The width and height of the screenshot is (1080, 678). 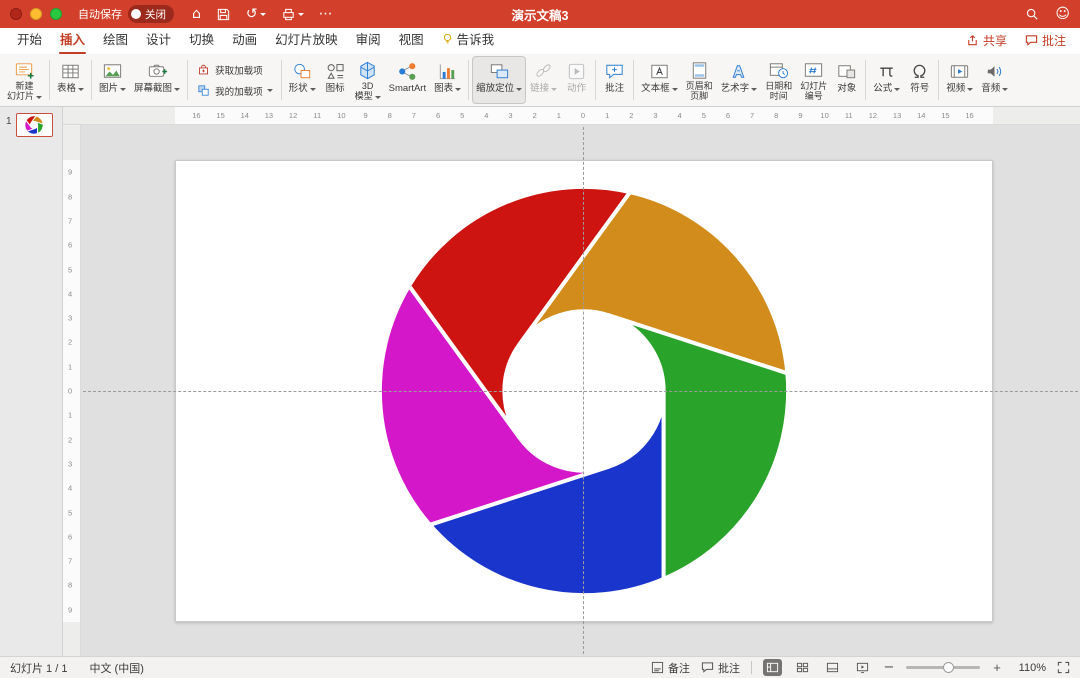 What do you see at coordinates (196, 14) in the screenshot?
I see `home-icon: ⌂` at bounding box center [196, 14].